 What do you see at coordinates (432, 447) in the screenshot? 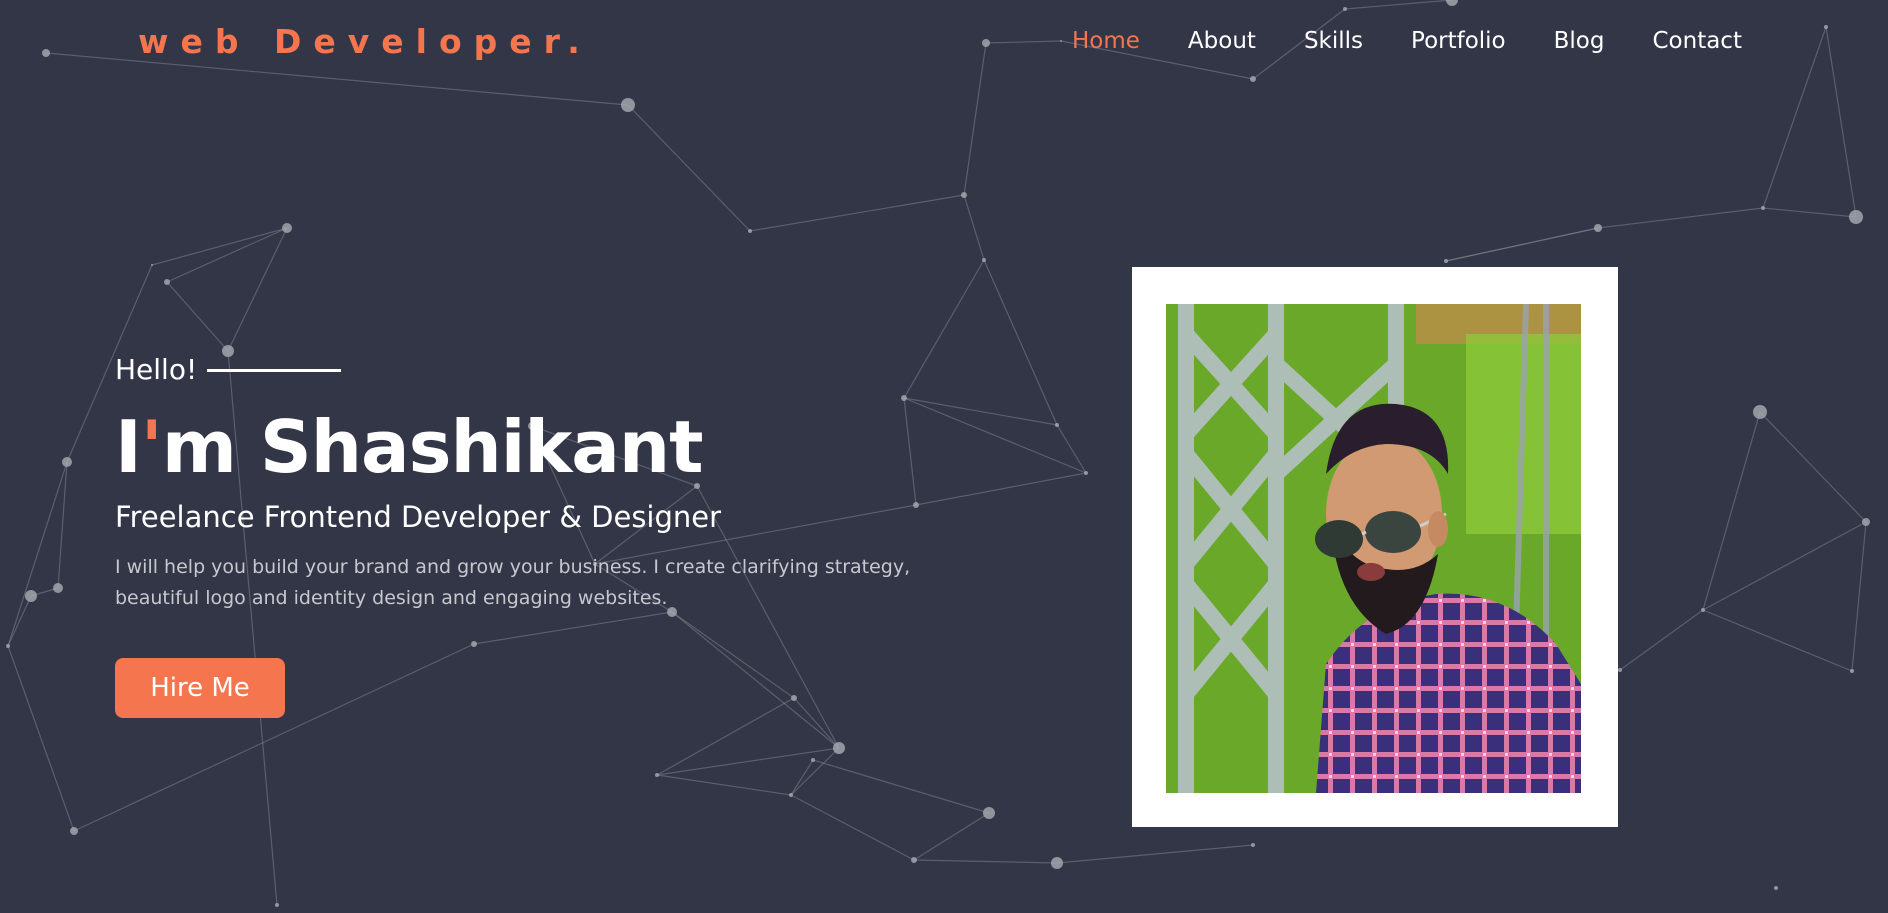
I see `name-rest: m Shashikant` at bounding box center [432, 447].